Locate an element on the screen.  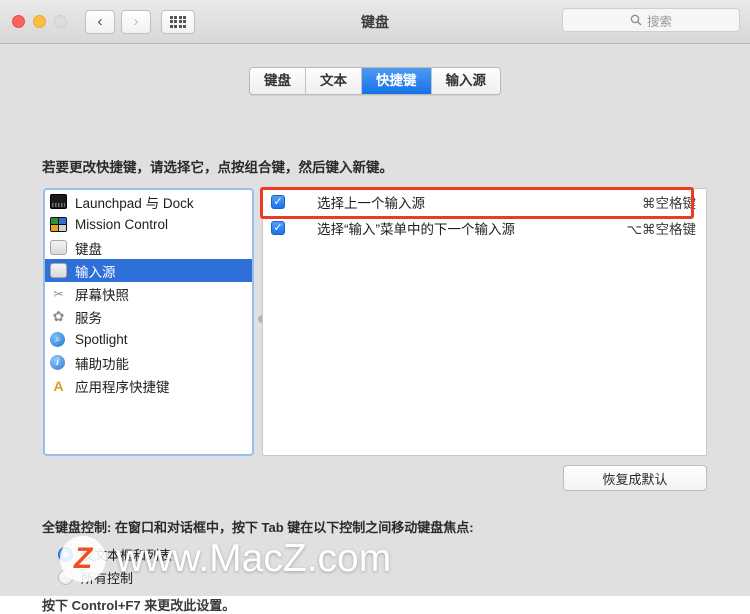
minimize-button is located at coordinates (39, 21).